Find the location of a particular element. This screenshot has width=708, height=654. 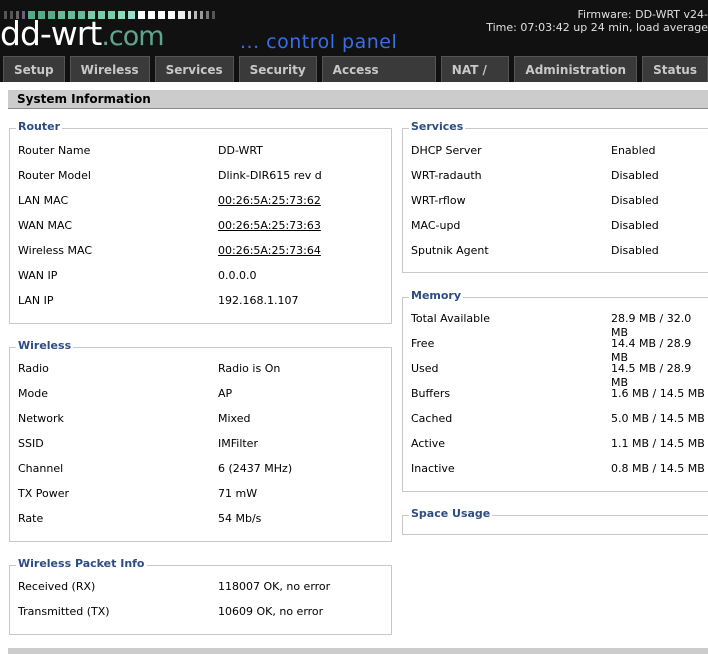

row-label: Active is located at coordinates (428, 443).